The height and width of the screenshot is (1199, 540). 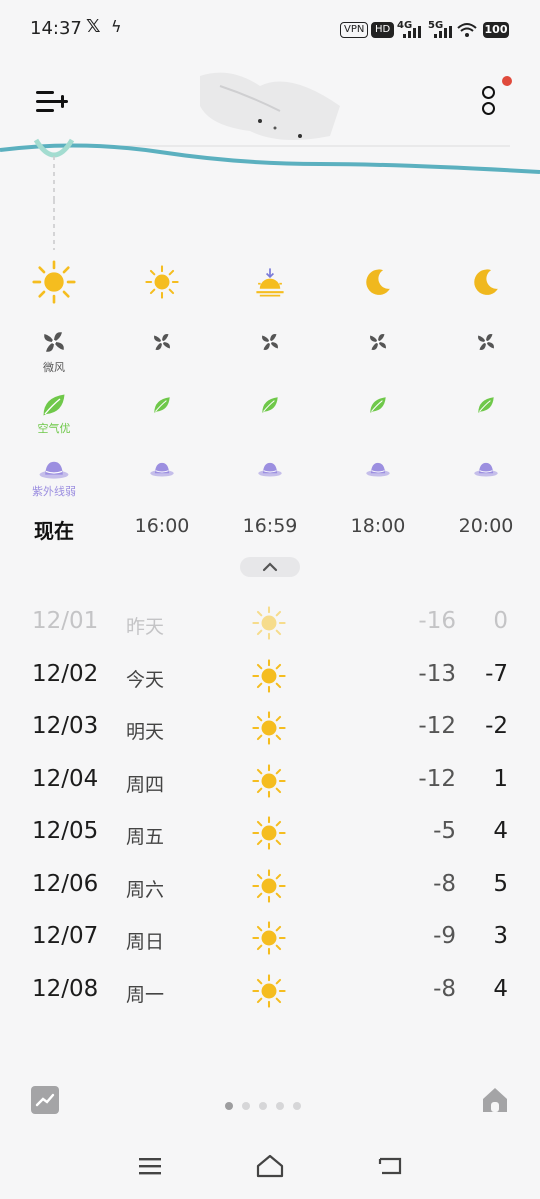 What do you see at coordinates (378, 526) in the screenshot?
I see `hour-label: 18:00` at bounding box center [378, 526].